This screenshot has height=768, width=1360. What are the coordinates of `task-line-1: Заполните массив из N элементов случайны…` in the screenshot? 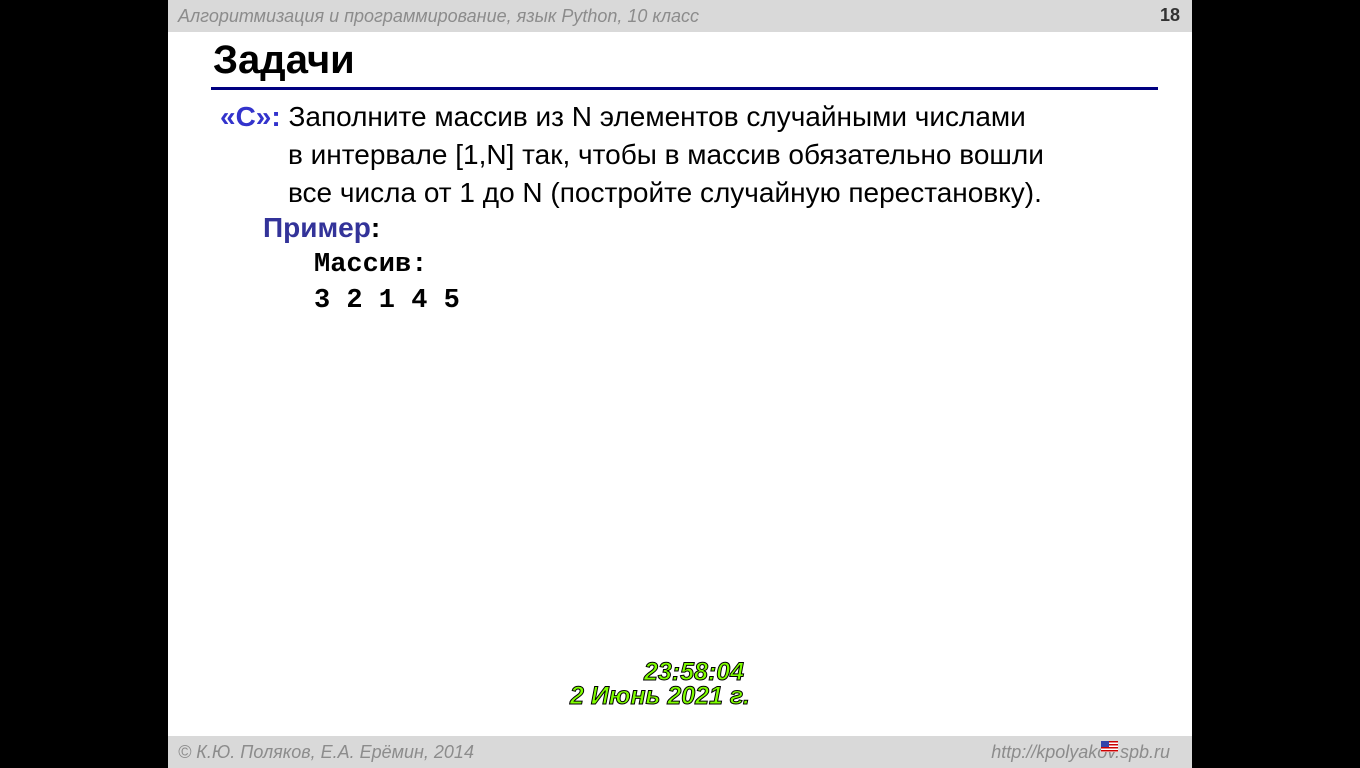 It's located at (657, 116).